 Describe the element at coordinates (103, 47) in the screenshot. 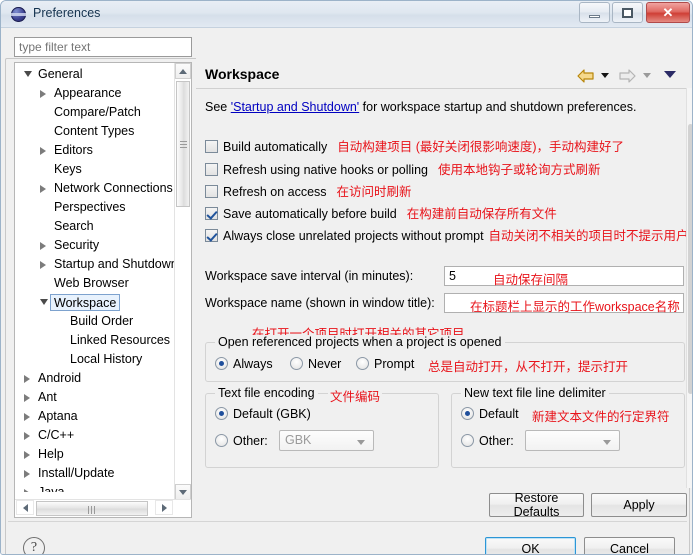

I see `filter-input` at that location.